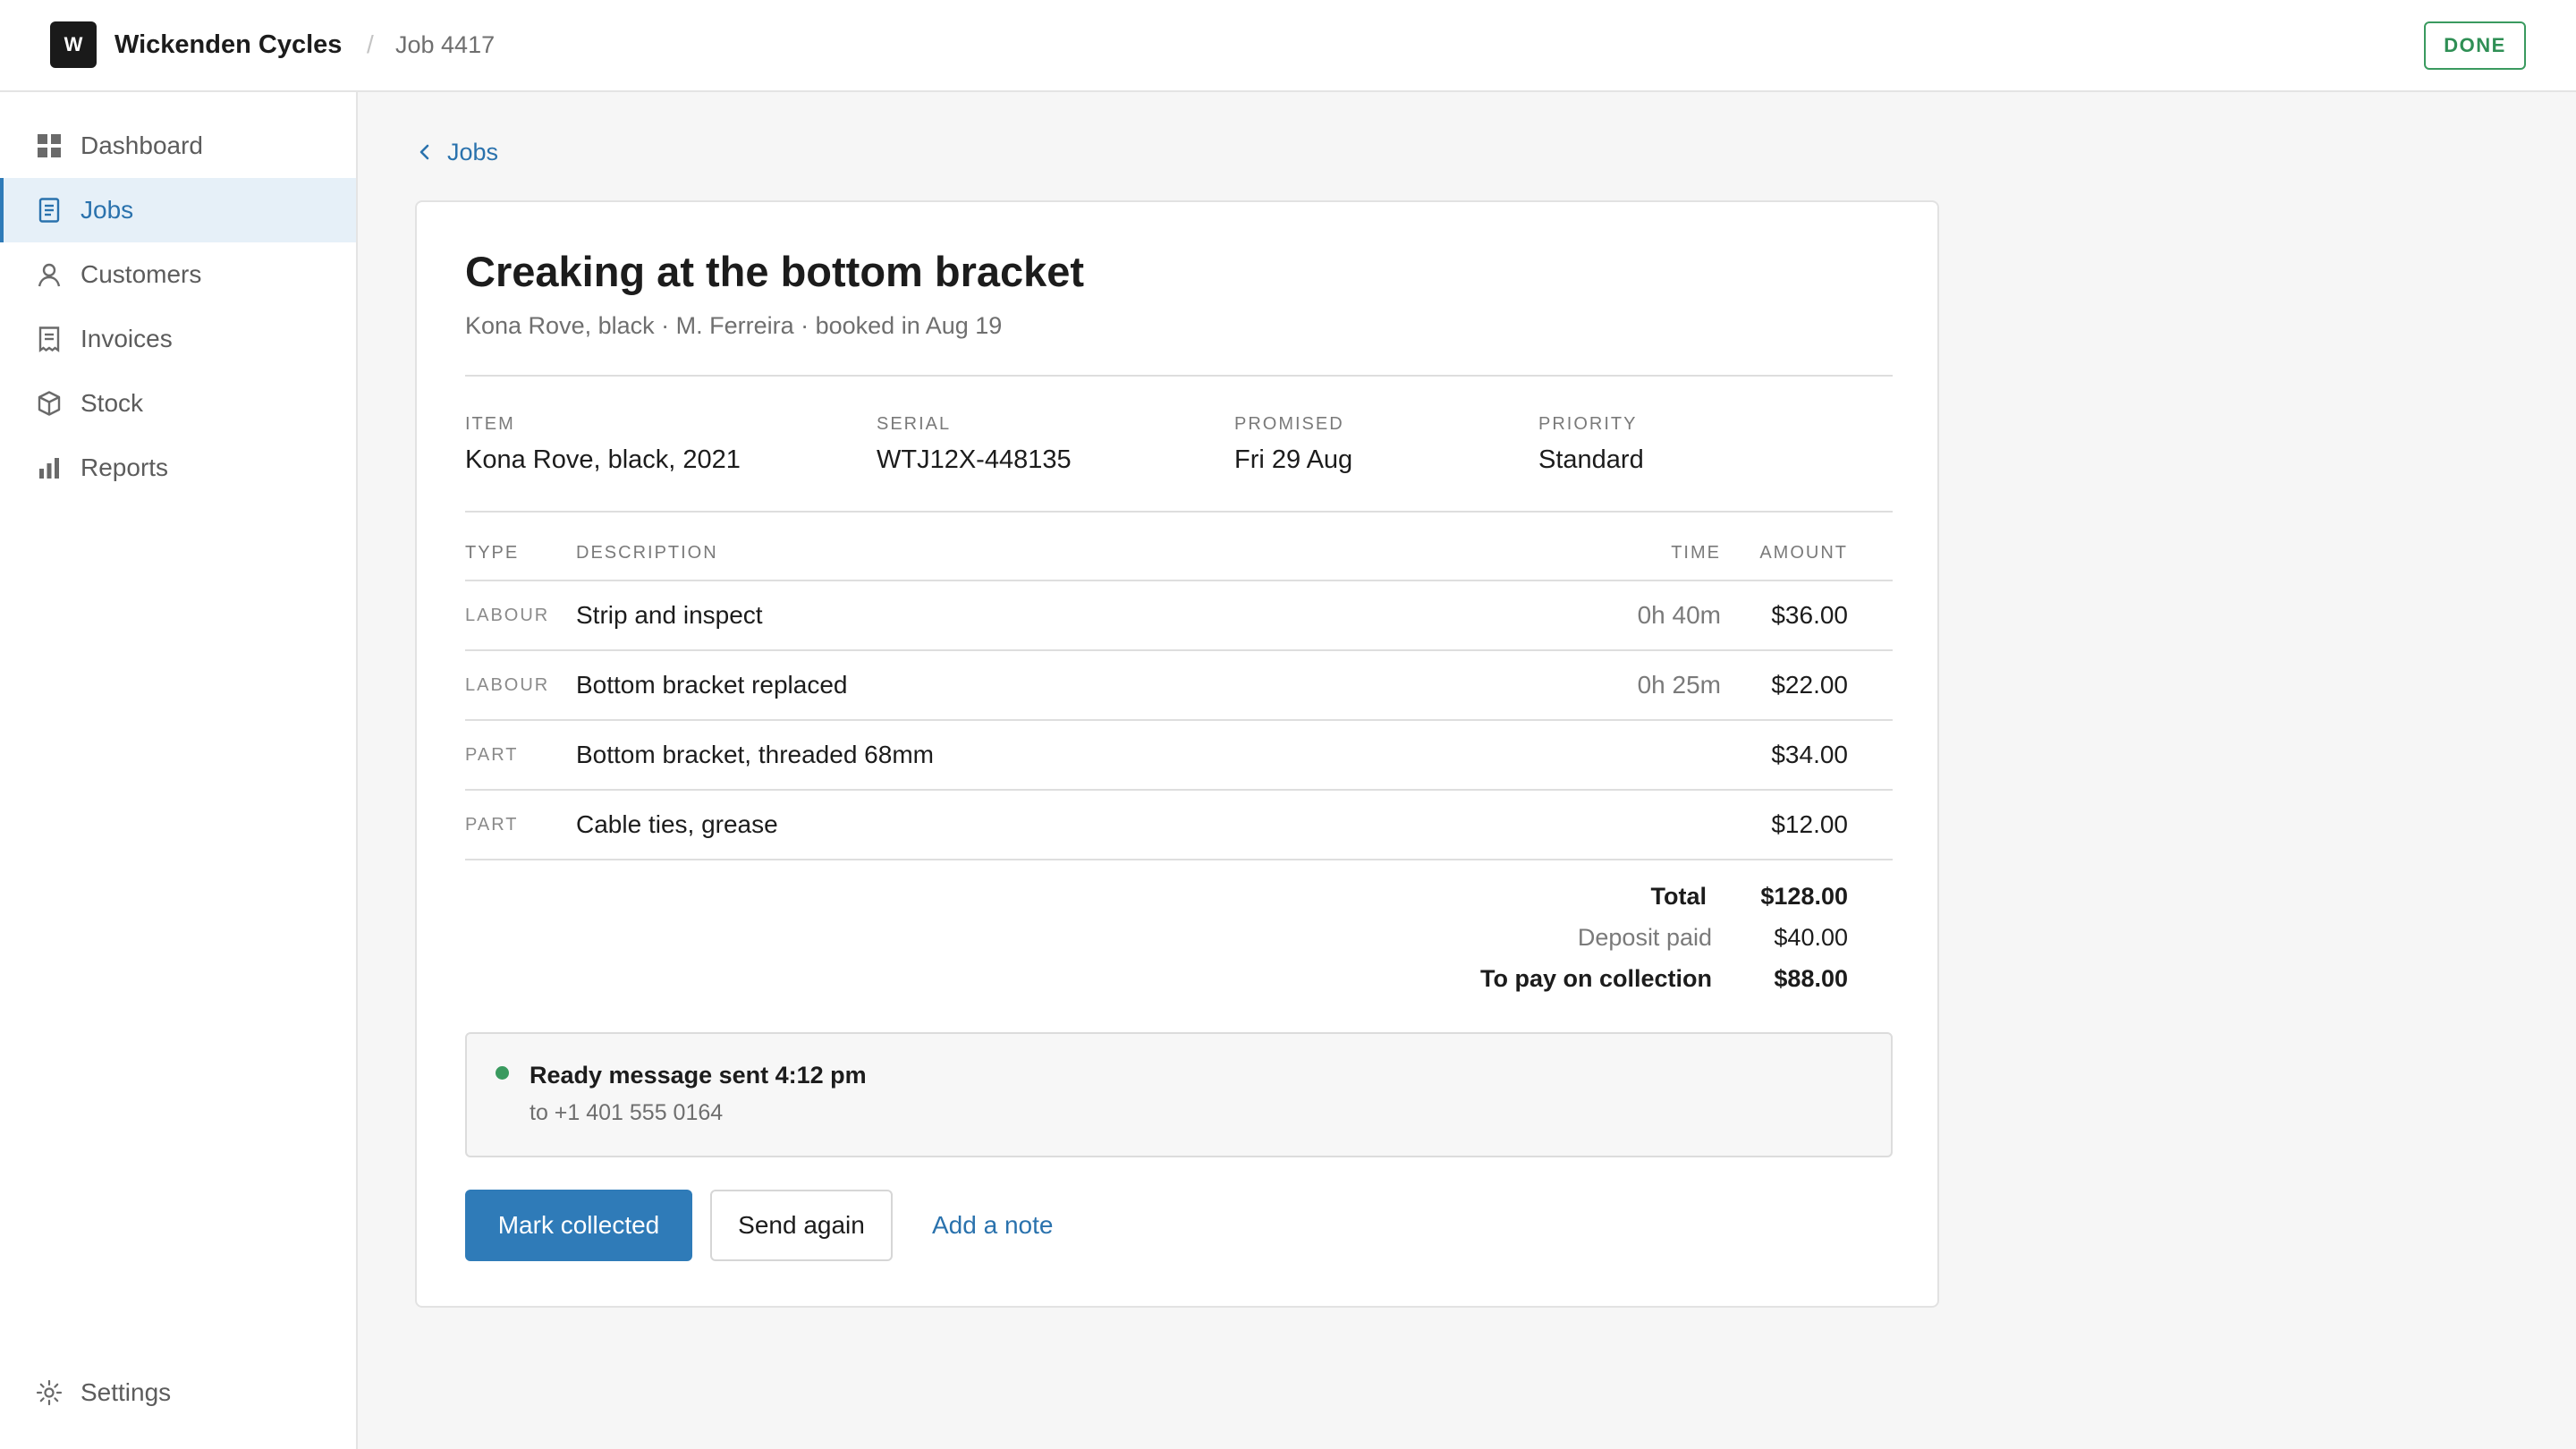 The height and width of the screenshot is (1449, 2576). Describe the element at coordinates (473, 151) in the screenshot. I see `back-link-label: Jobs` at that location.